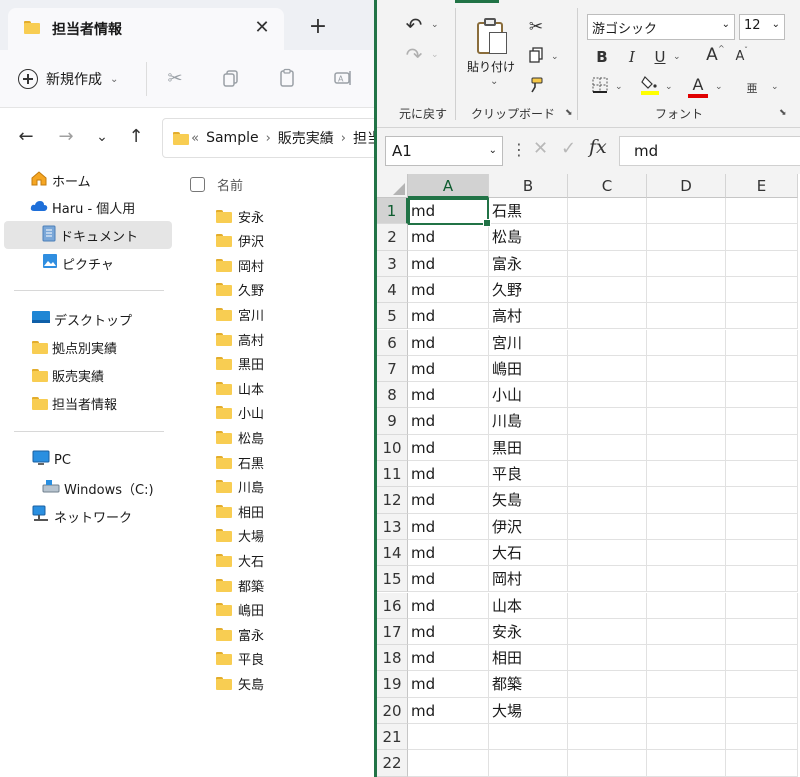 Image resolution: width=800 pixels, height=777 pixels. Describe the element at coordinates (528, 526) in the screenshot. I see `cell: 伊沢` at that location.